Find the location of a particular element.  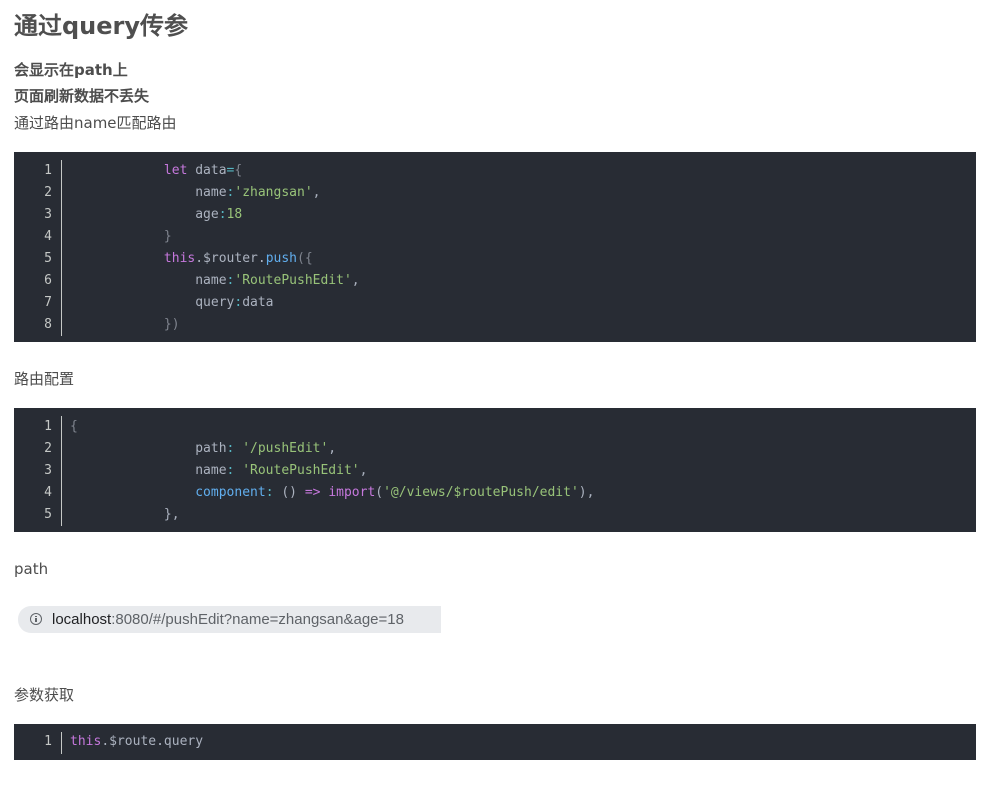

code-line: 5 }, is located at coordinates (495, 515).